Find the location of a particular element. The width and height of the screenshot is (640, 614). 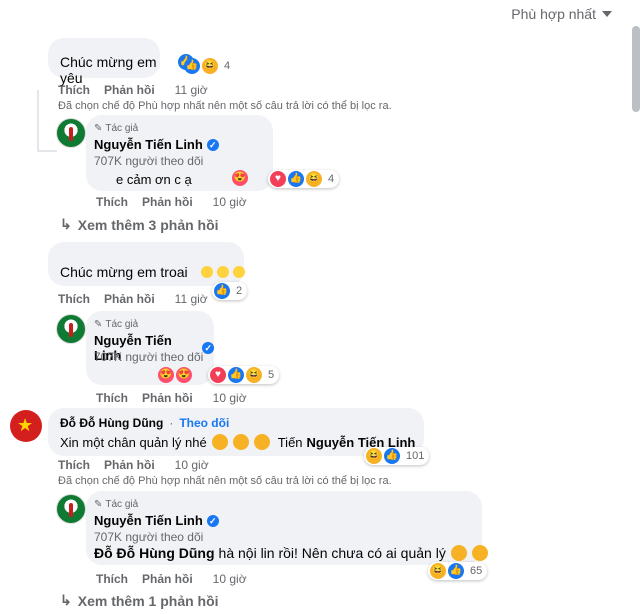

tagged-user: Đỗ Đỗ Hùng Dũng is located at coordinates (154, 553).